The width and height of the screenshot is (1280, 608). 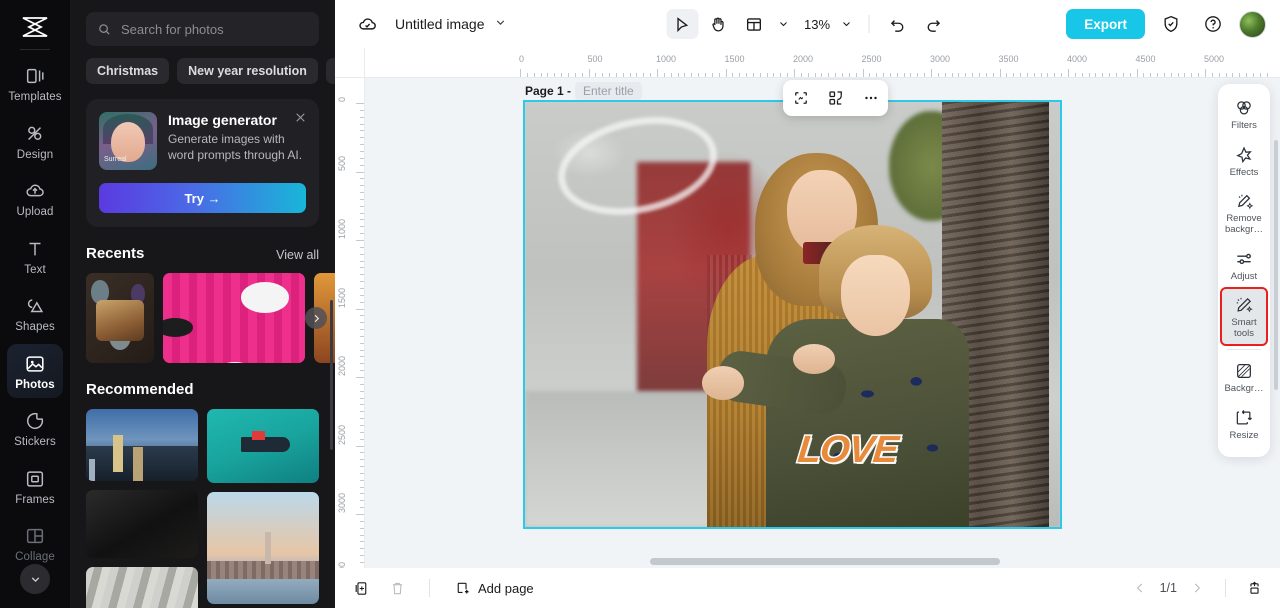 I want to click on tag-chip: New year resolution, so click(x=247, y=71).